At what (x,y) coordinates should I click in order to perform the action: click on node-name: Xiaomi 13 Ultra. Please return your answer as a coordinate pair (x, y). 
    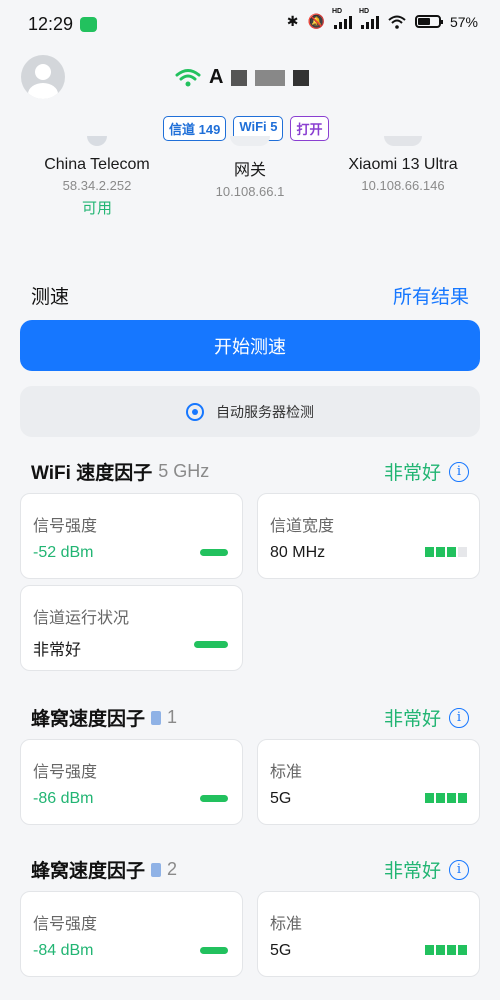
    Looking at the image, I should click on (403, 164).